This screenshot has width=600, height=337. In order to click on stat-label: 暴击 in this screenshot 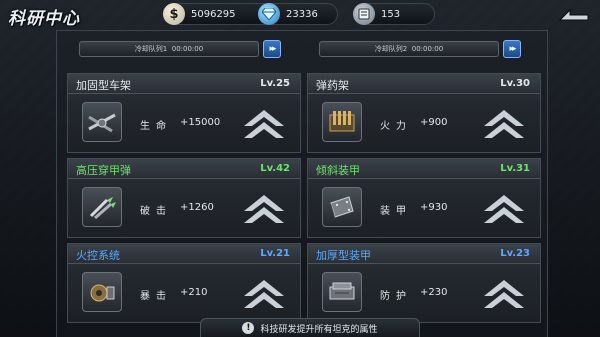, I will do `click(156, 296)`.